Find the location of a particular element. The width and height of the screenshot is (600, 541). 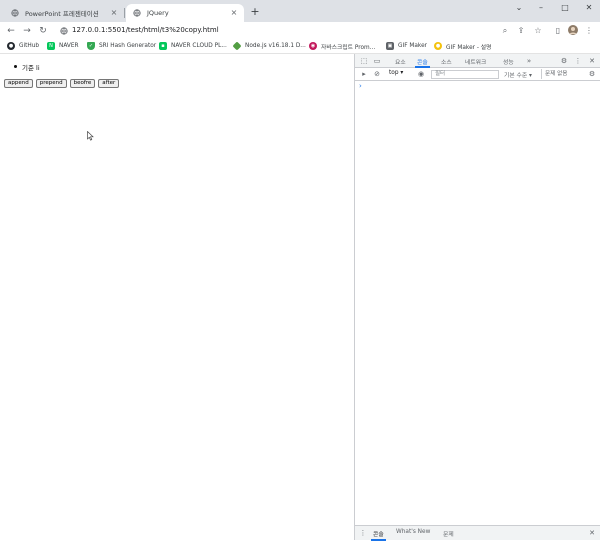

github-icon: ● is located at coordinates (11, 46).